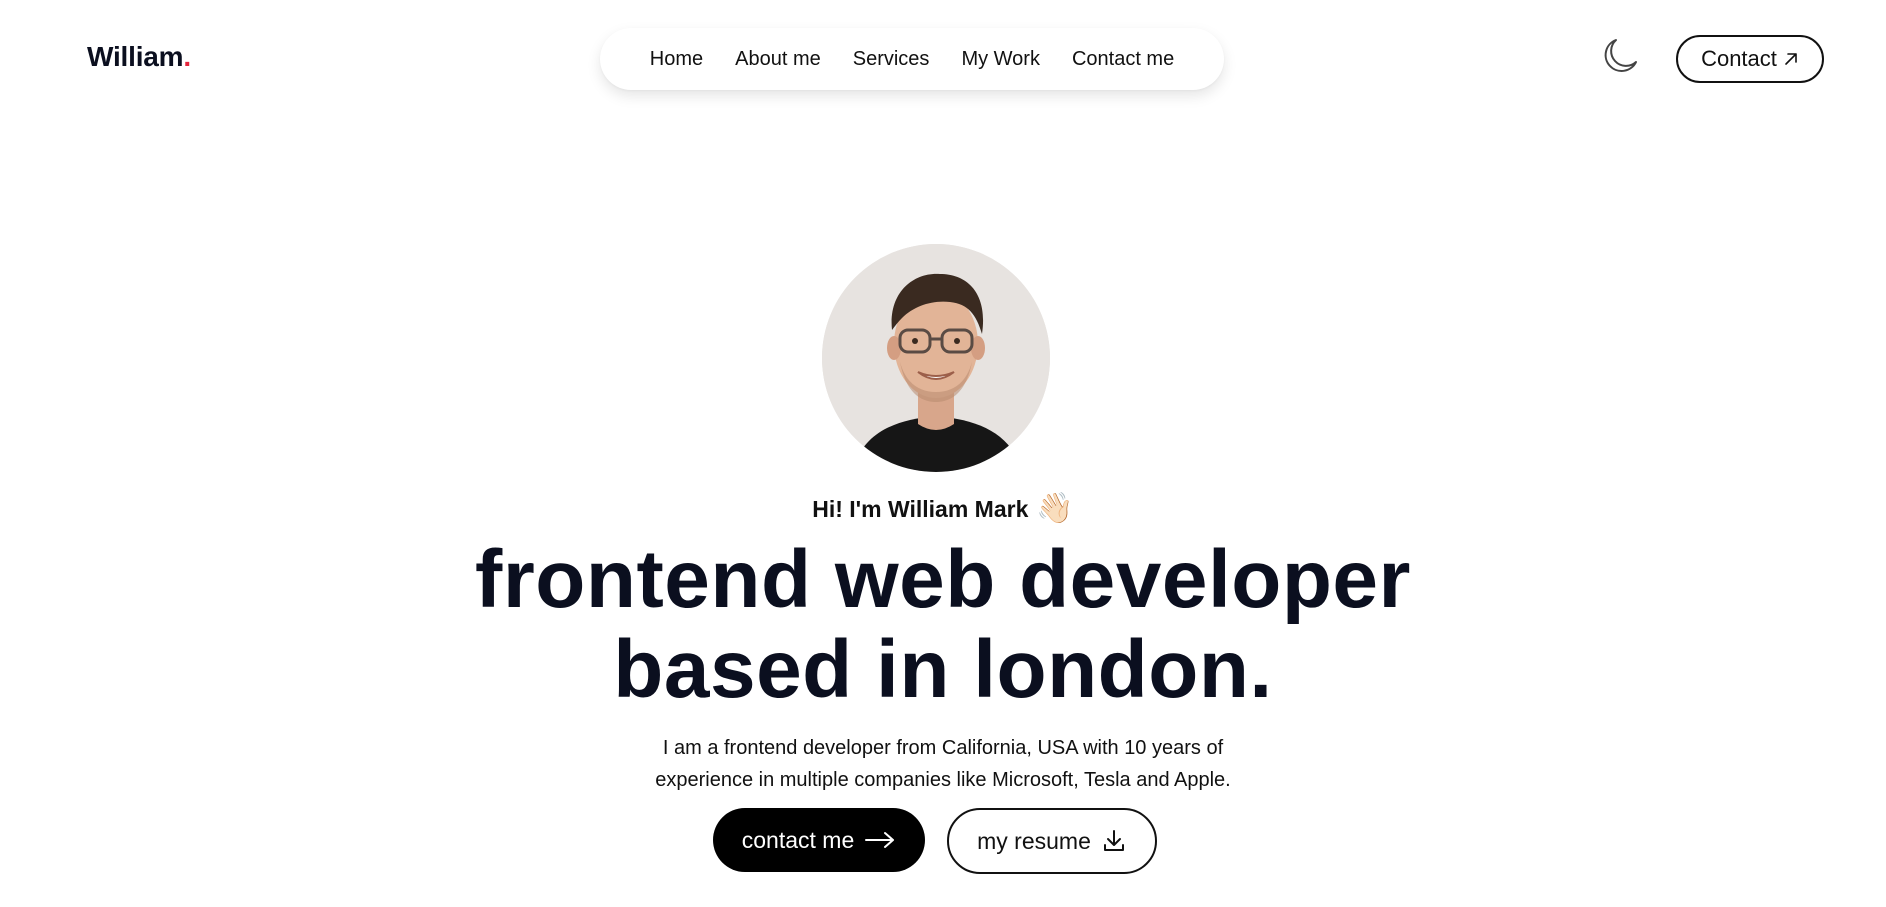  What do you see at coordinates (1055, 508) in the screenshot?
I see `waving-hand-icon: 👋🏻` at bounding box center [1055, 508].